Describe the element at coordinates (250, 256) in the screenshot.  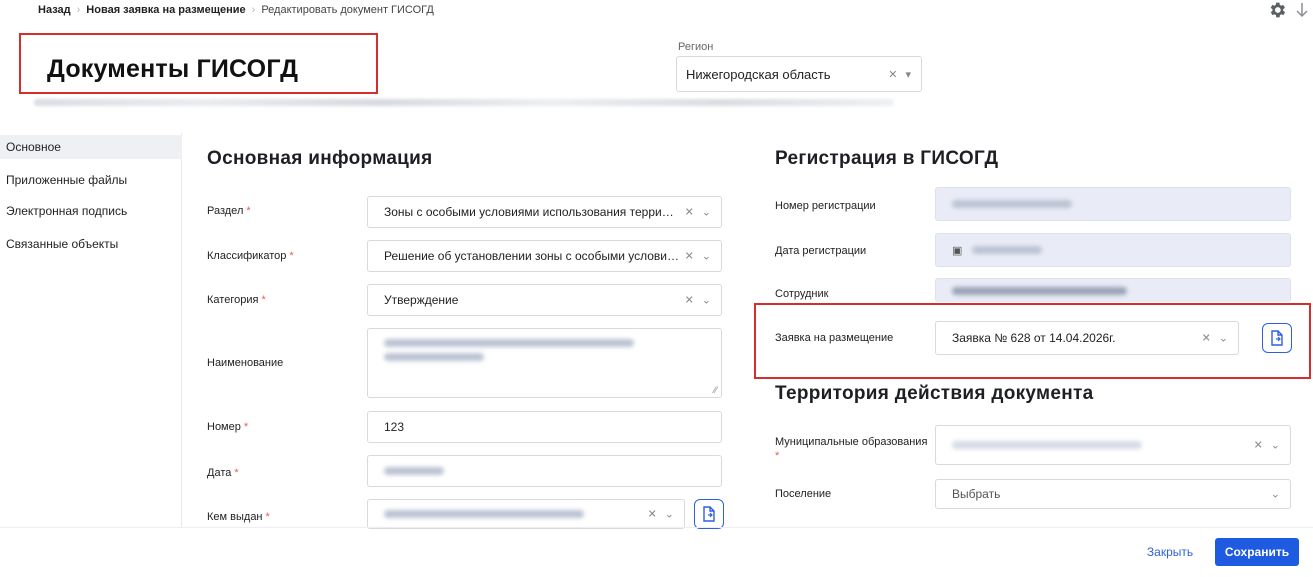
I see `klassifikator-label: Классификатор *` at that location.